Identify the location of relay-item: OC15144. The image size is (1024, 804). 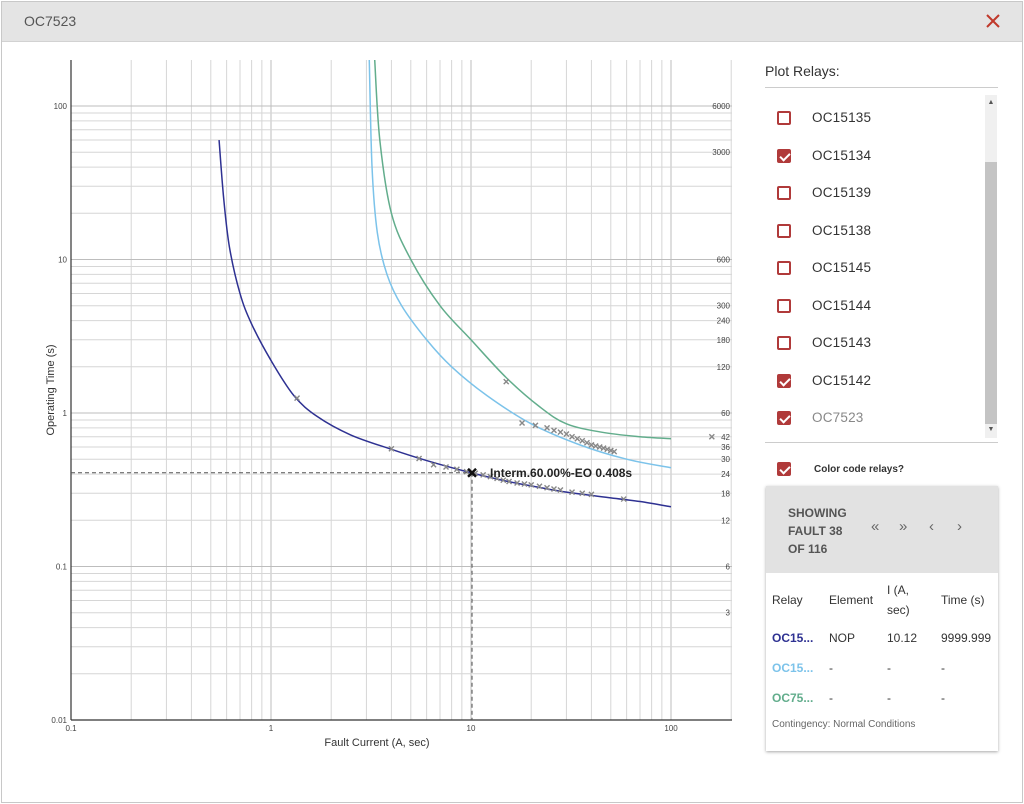
(872, 307).